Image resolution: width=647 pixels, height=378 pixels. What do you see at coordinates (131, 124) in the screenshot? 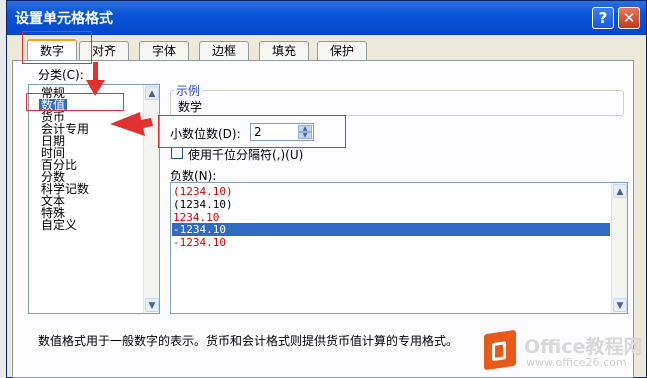
I see `arrow-right-icon` at bounding box center [131, 124].